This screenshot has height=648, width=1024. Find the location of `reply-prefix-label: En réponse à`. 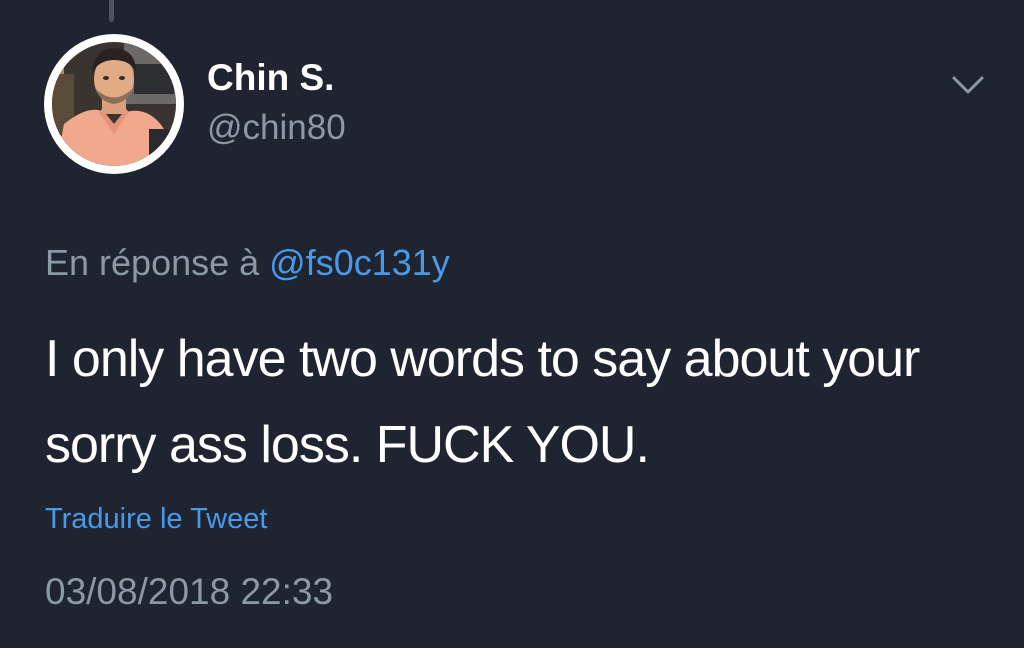

reply-prefix-label: En réponse à is located at coordinates (152, 262).